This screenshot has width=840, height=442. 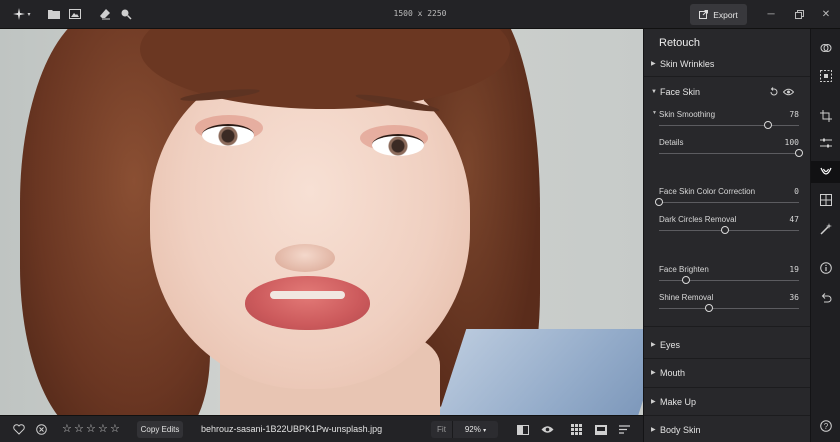 What do you see at coordinates (698, 219) in the screenshot?
I see `slider-label: Dark Circles Removal` at bounding box center [698, 219].